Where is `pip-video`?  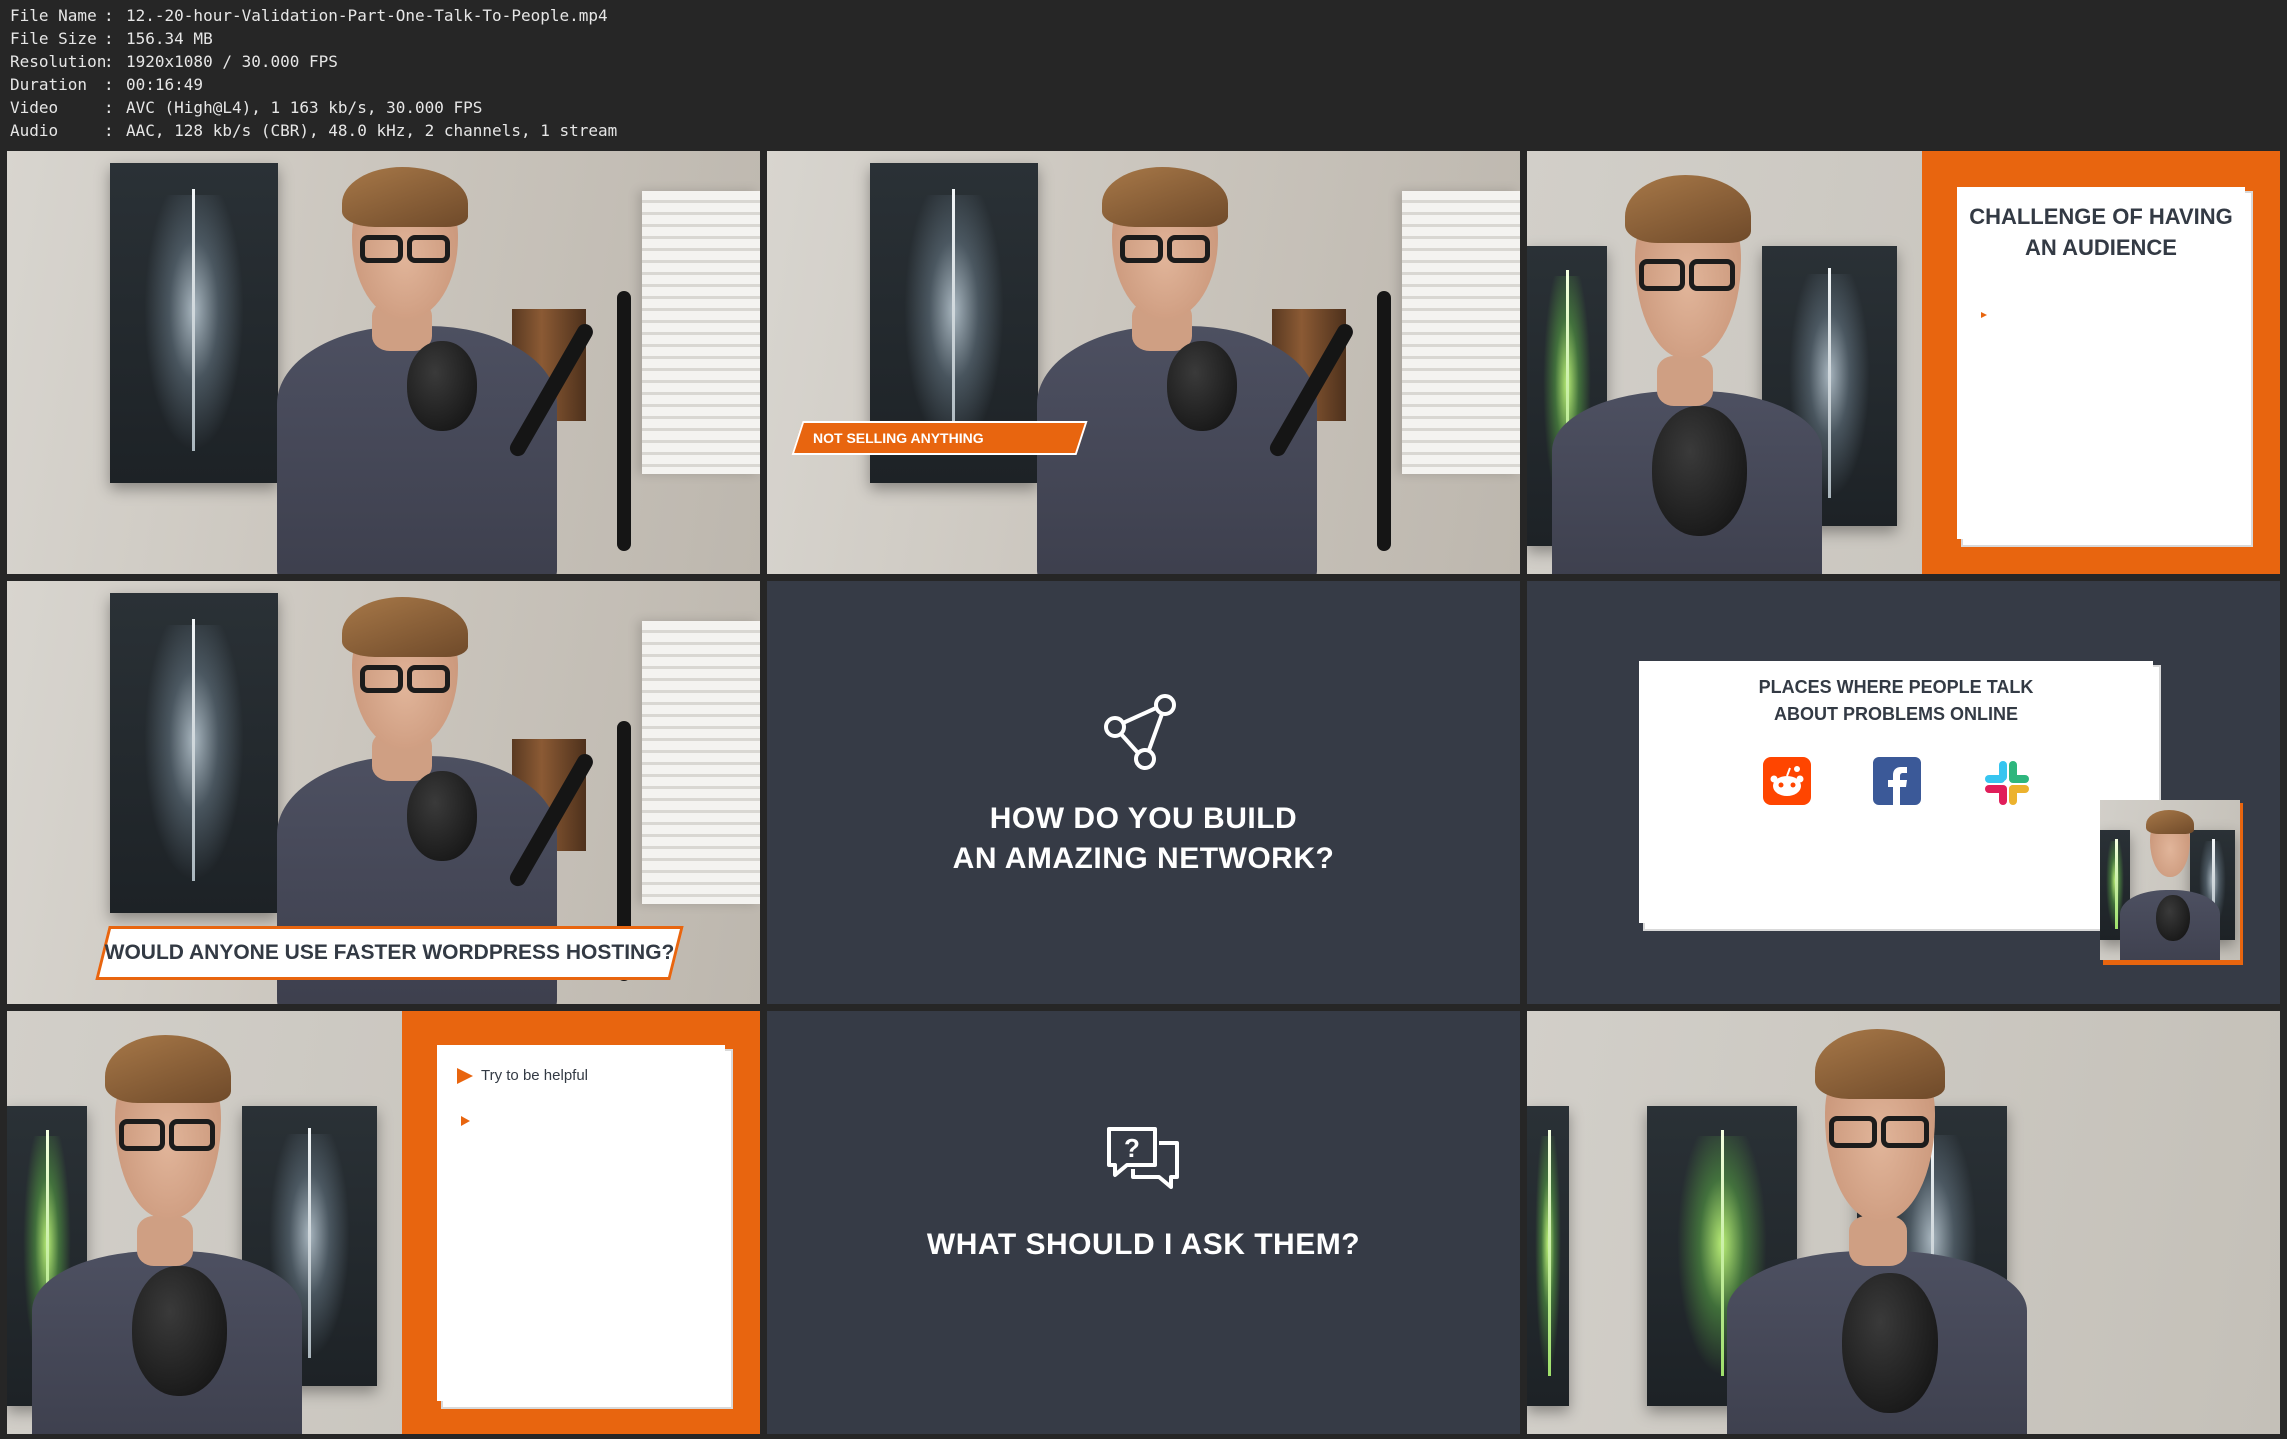
pip-video is located at coordinates (2170, 880).